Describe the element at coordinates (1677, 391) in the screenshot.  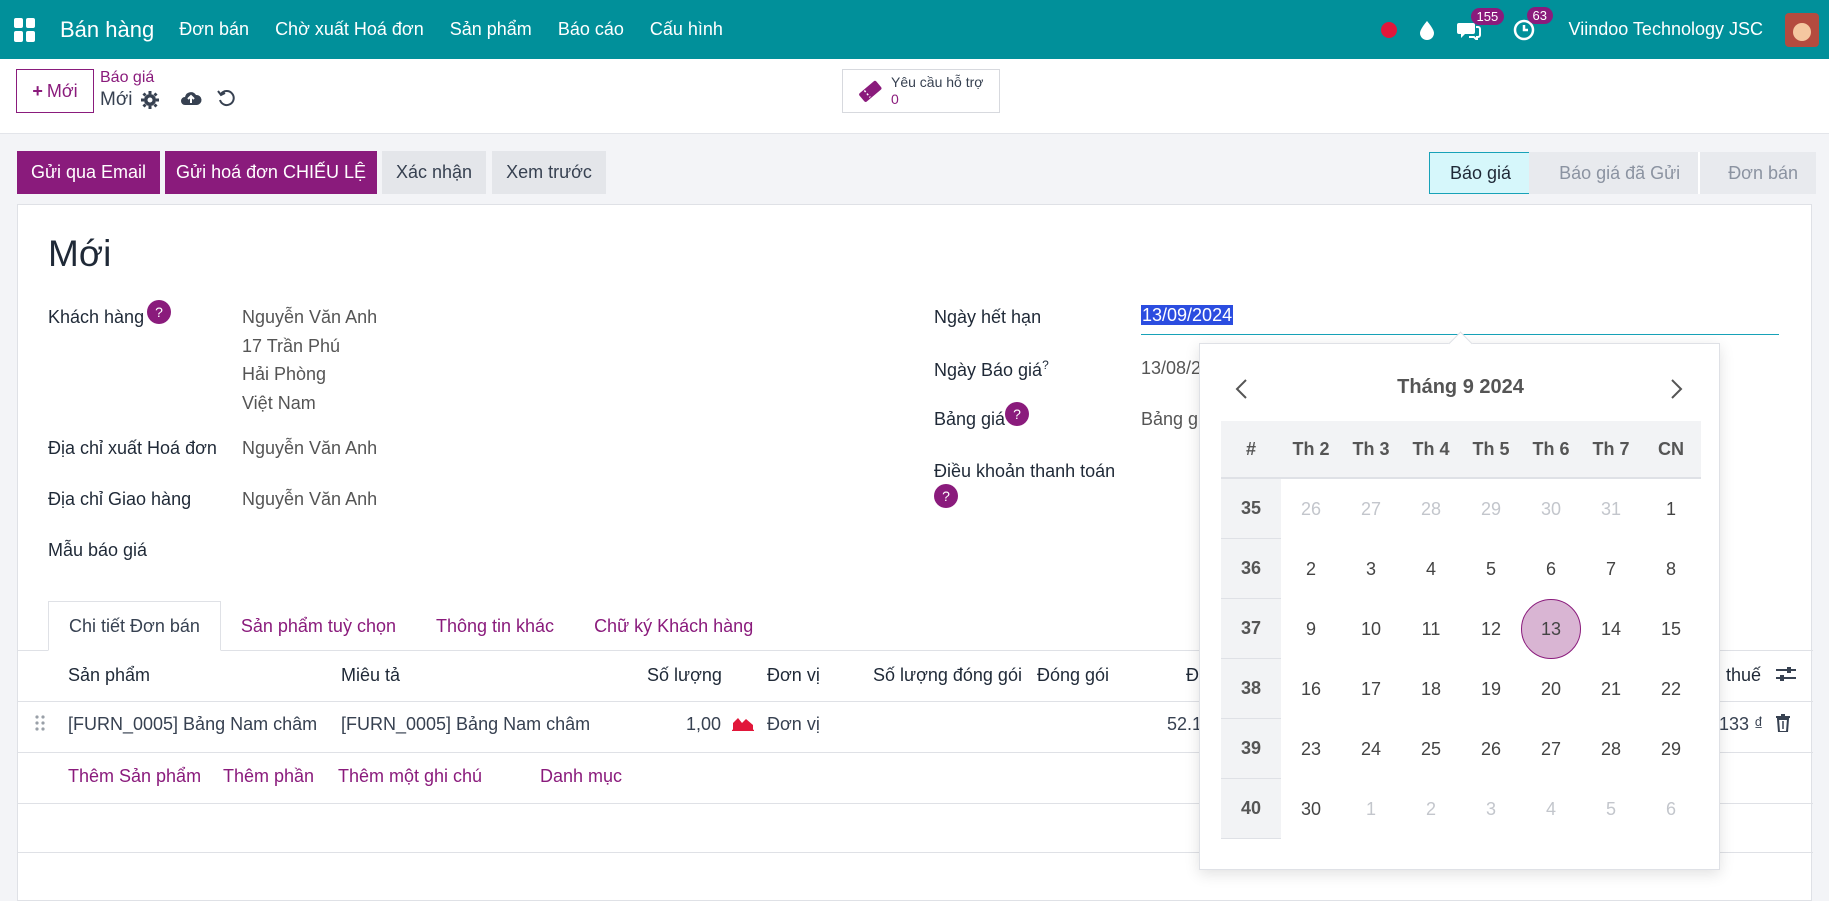
I see `next-month-button` at that location.